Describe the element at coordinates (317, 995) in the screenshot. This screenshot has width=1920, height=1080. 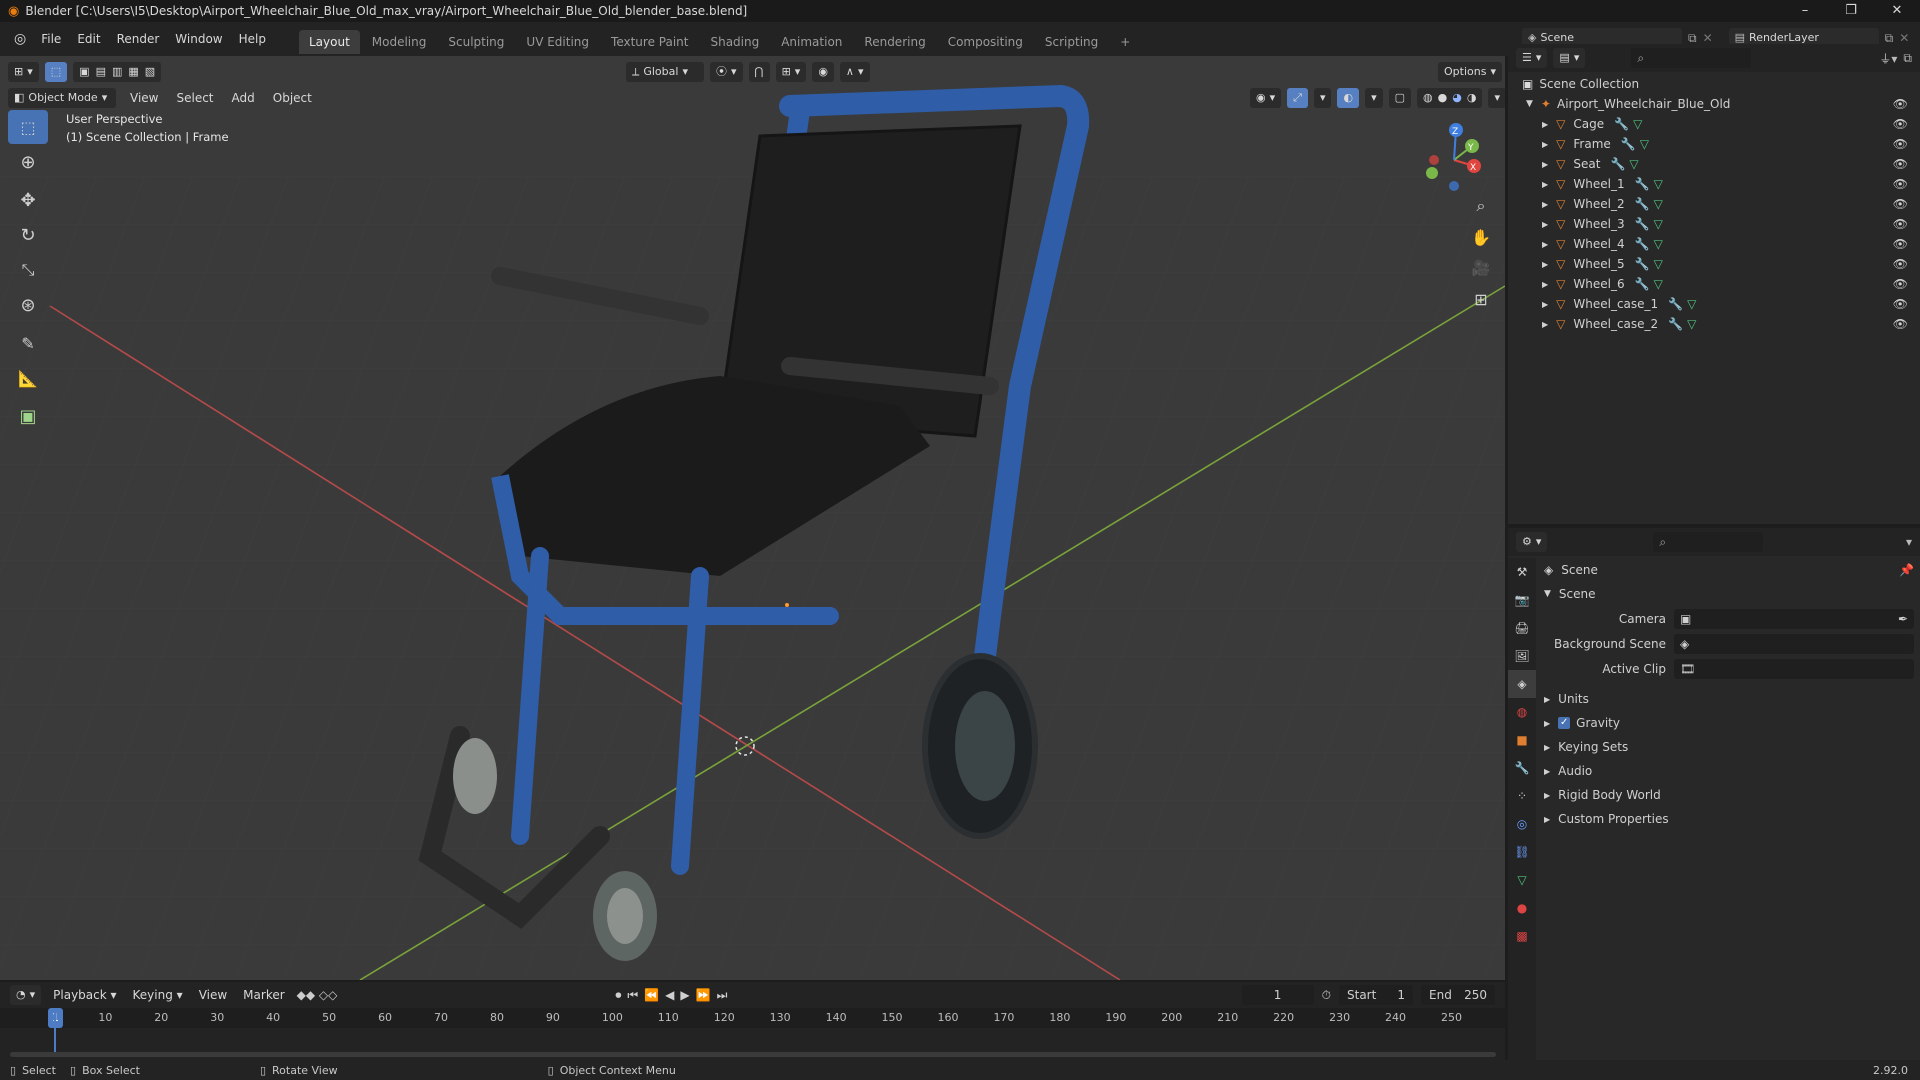
I see `keyframe-icons: ◆◆ ◇◇` at that location.